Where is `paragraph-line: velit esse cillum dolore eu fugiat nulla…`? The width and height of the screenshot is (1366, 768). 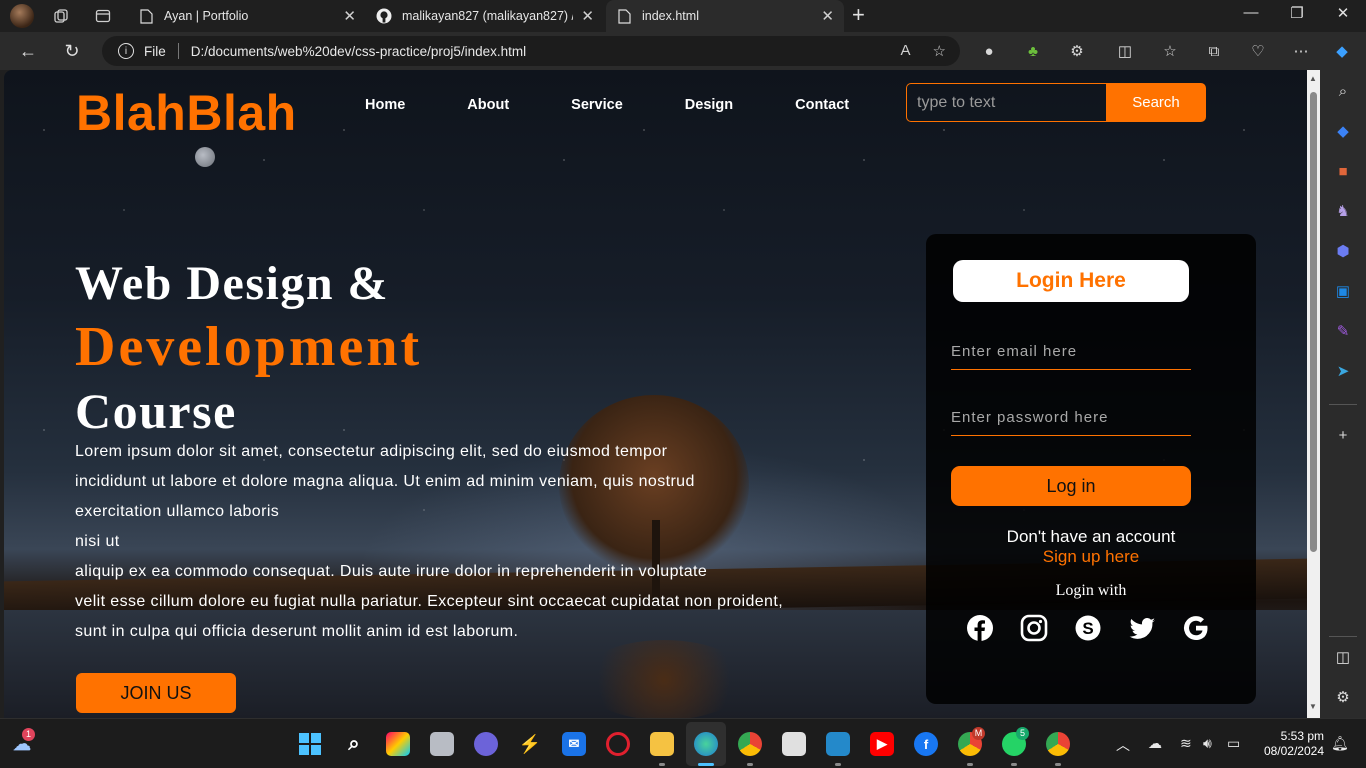 paragraph-line: velit esse cillum dolore eu fugiat nulla… is located at coordinates (429, 601).